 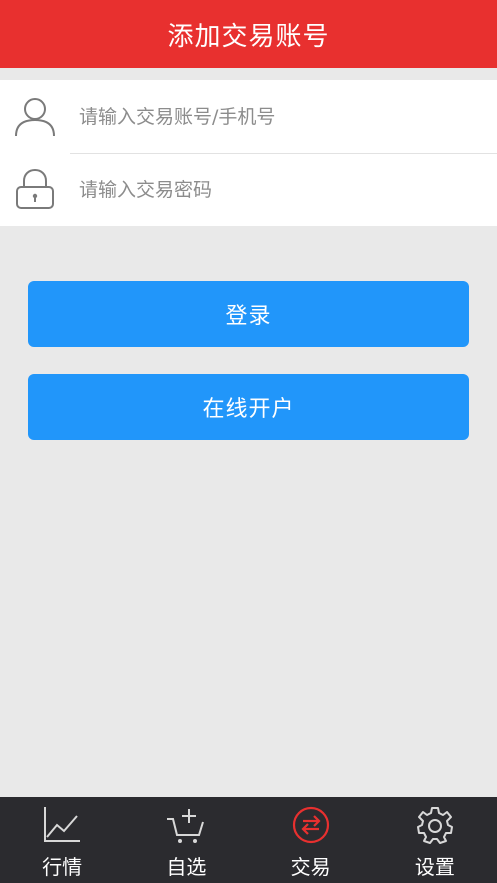 I want to click on account-input, so click(x=274, y=117).